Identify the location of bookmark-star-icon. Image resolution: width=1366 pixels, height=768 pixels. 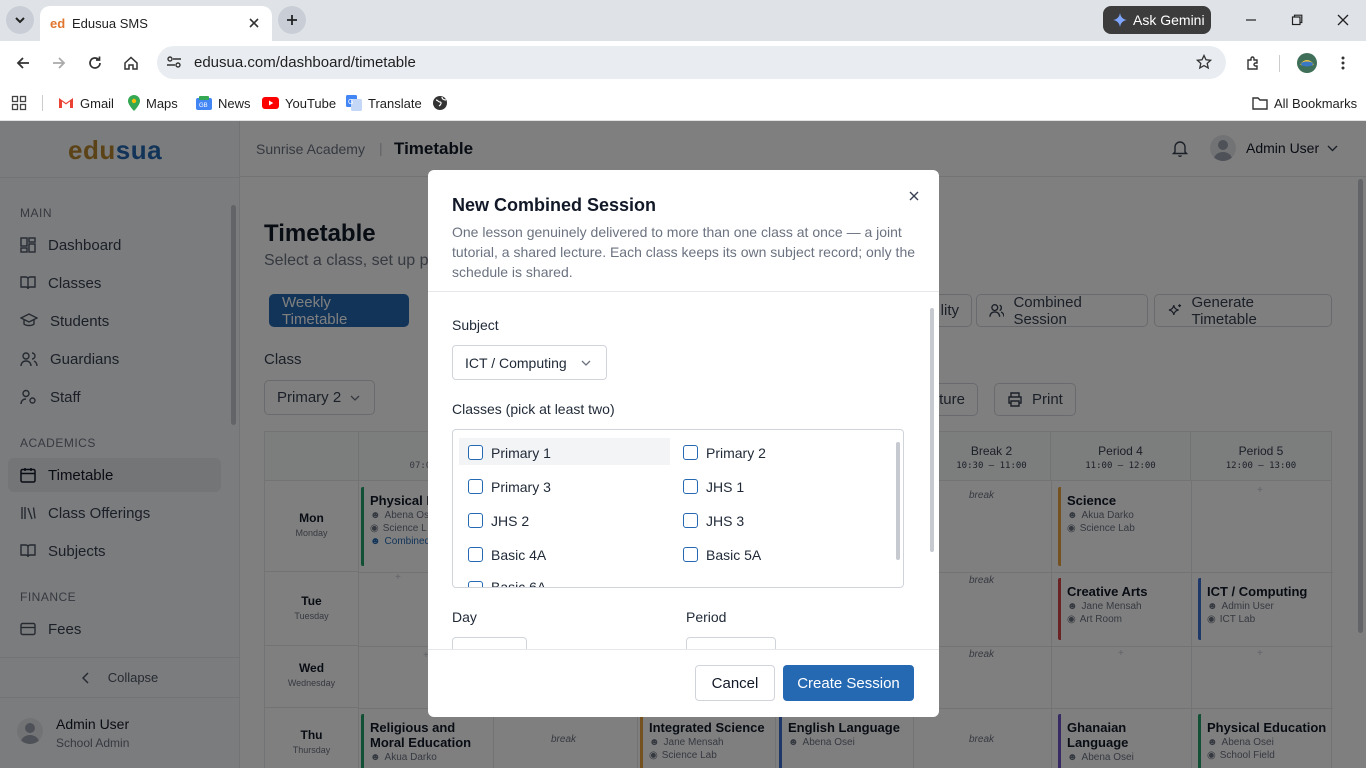
(1204, 62).